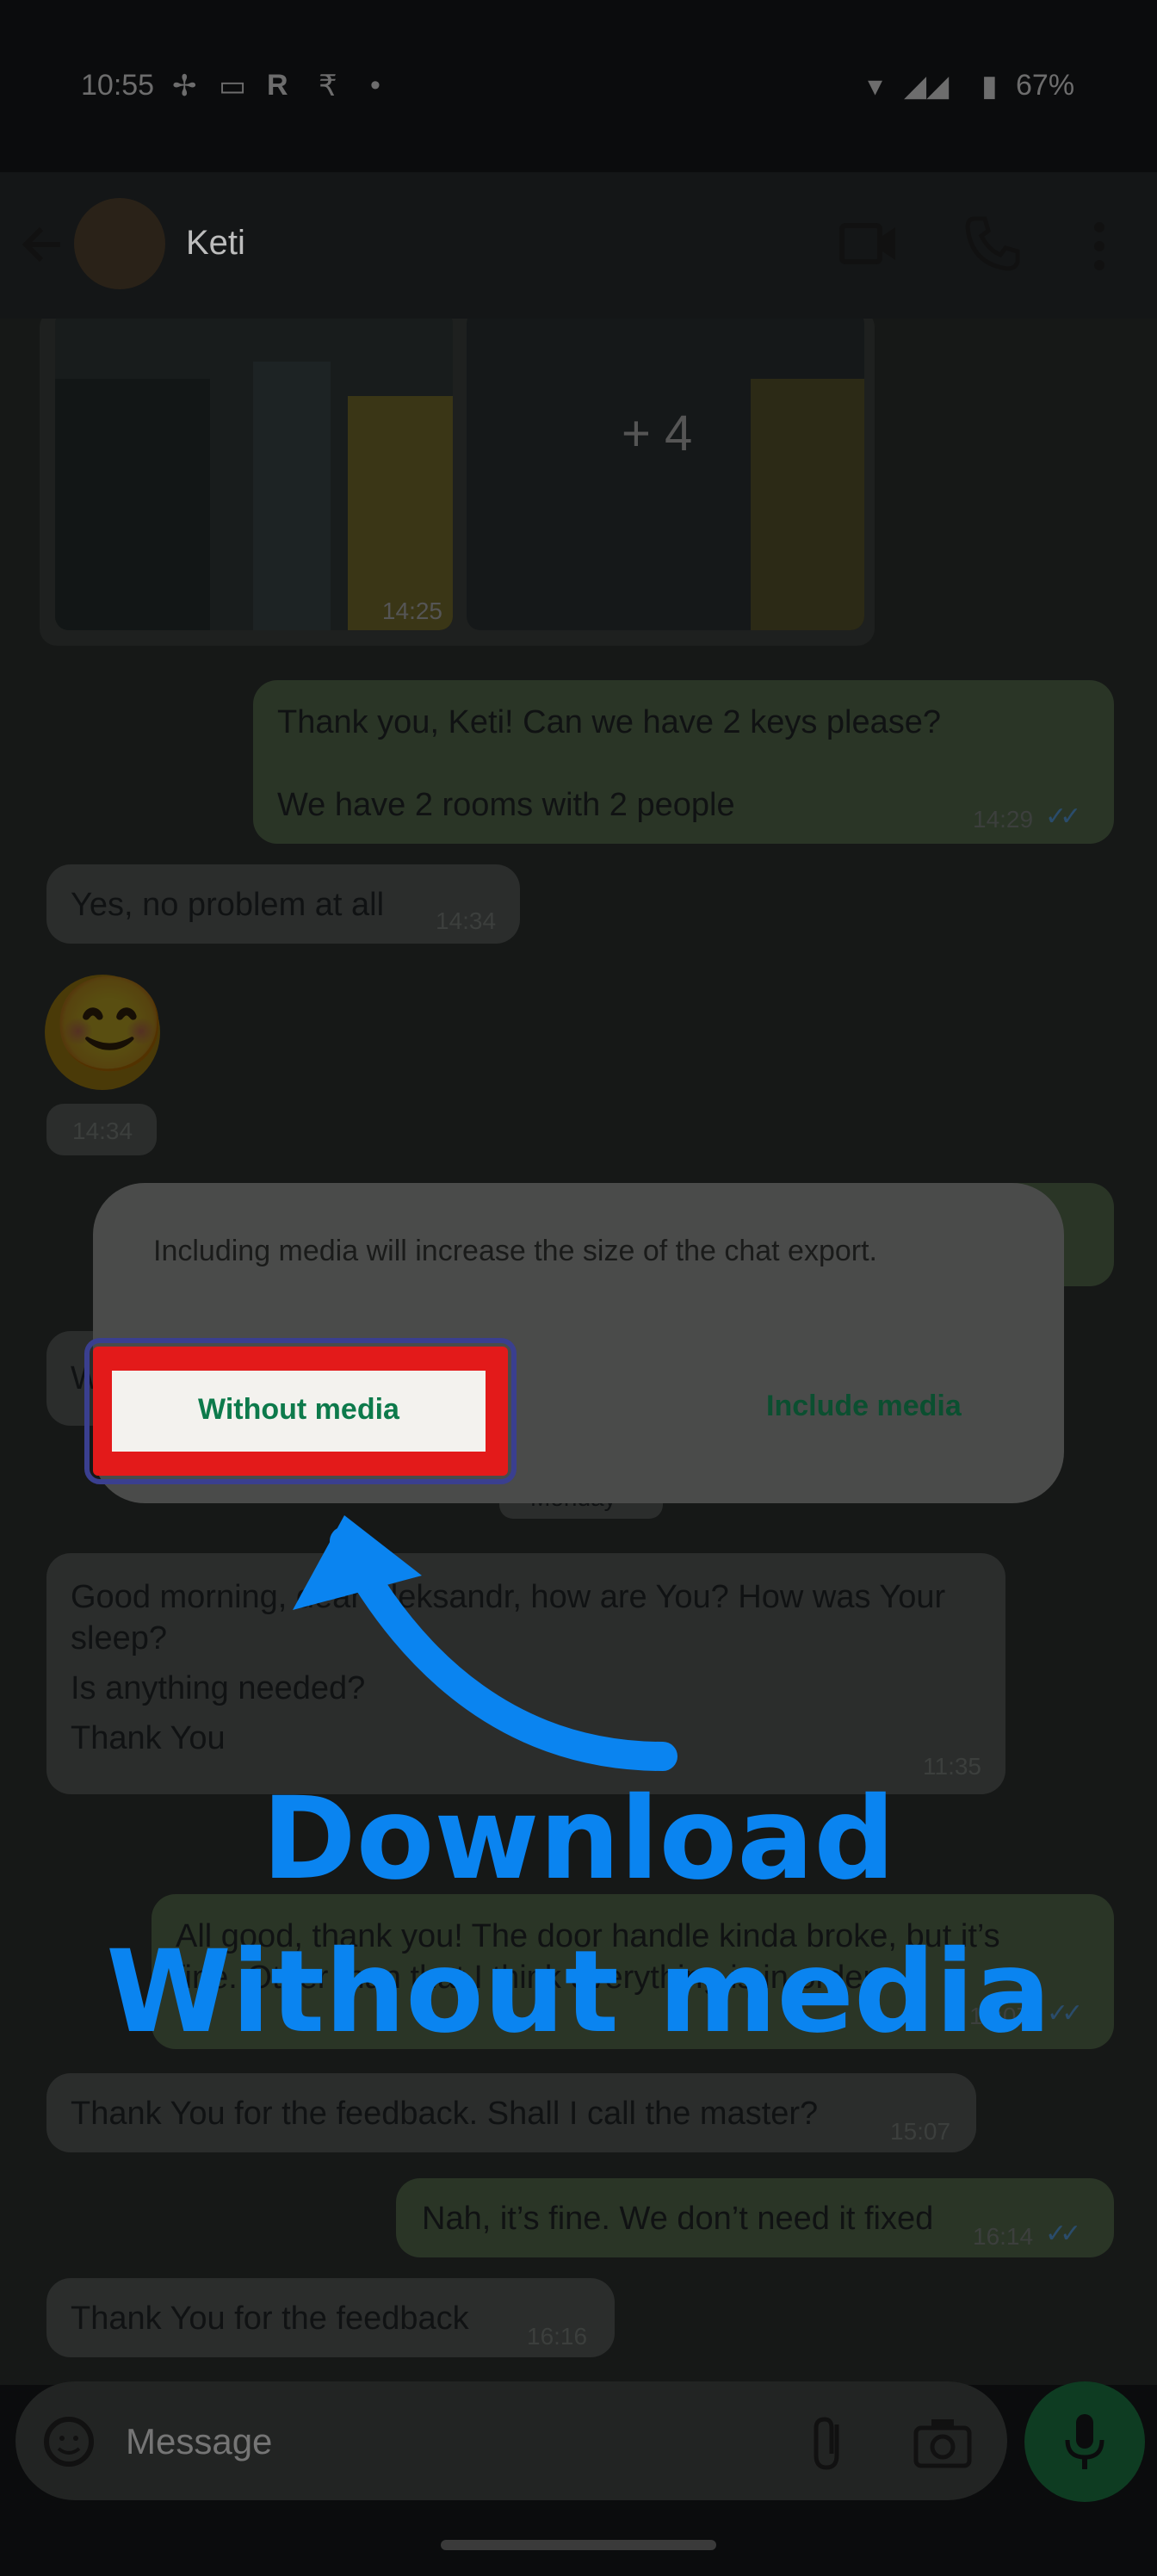 This screenshot has width=1157, height=2576. Describe the element at coordinates (149, 1738) in the screenshot. I see `message-text: Thank You` at that location.